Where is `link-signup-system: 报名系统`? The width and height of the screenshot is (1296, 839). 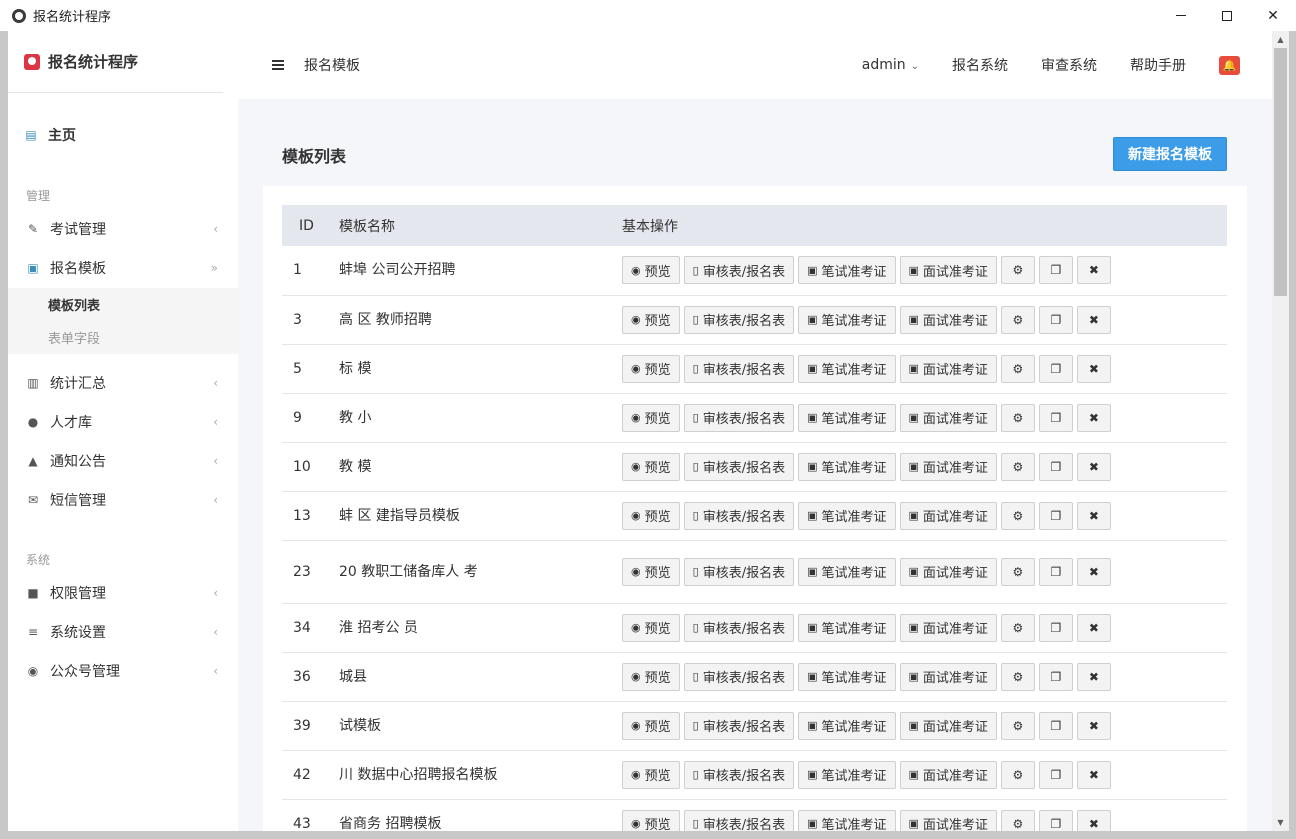 link-signup-system: 报名系统 is located at coordinates (980, 65).